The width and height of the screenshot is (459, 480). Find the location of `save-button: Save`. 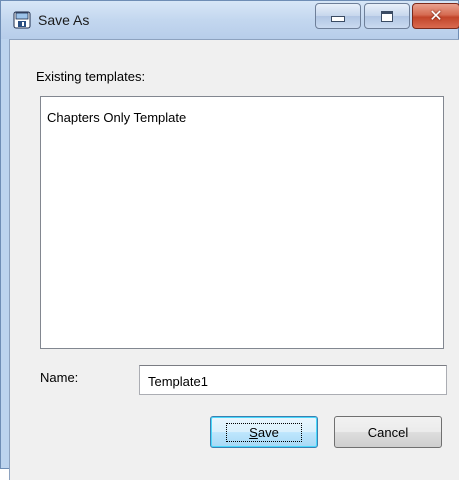

save-button: Save is located at coordinates (264, 432).